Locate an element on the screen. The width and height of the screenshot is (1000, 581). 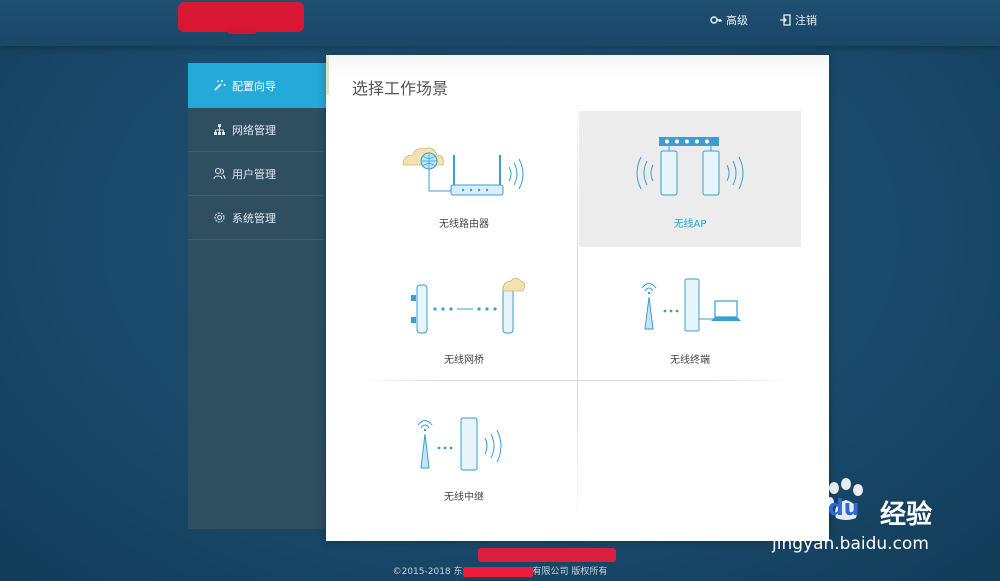
scene-label: 无线AP is located at coordinates (690, 224).